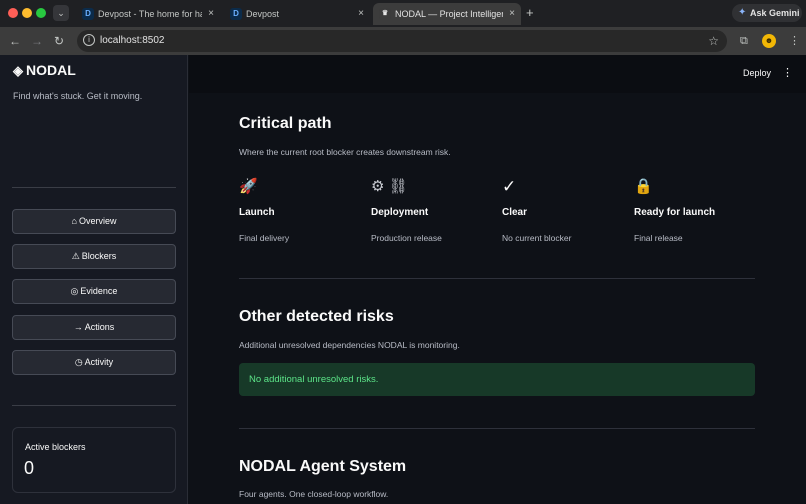 Image resolution: width=806 pixels, height=504 pixels. Describe the element at coordinates (74, 291) in the screenshot. I see `target-icon: ◎` at that location.